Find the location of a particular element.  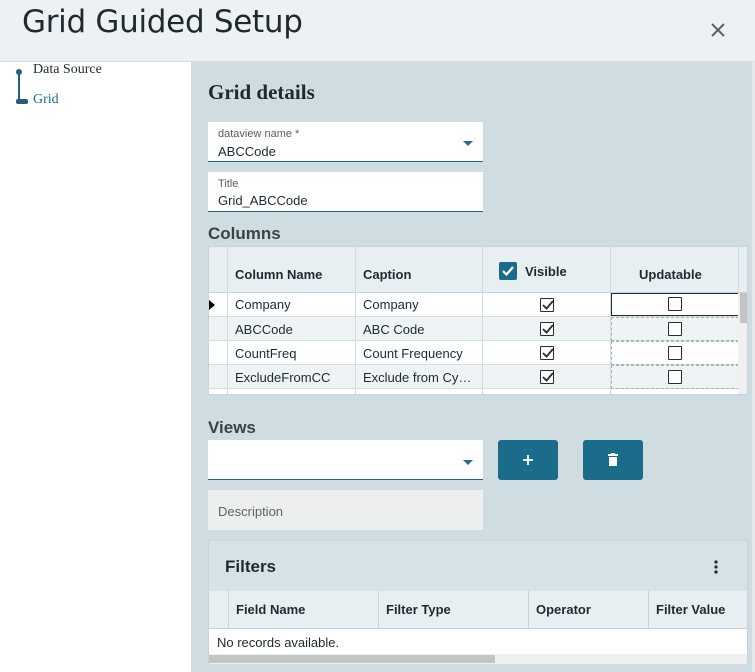

cell-caption: Count Frequency is located at coordinates (413, 353).